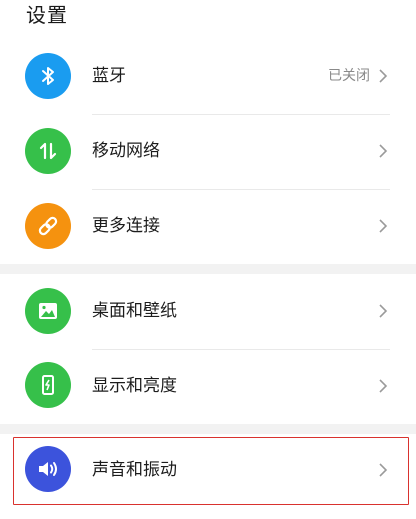 Image resolution: width=416 pixels, height=519 pixels. What do you see at coordinates (126, 151) in the screenshot?
I see `settings-item-label: 移动网络` at bounding box center [126, 151].